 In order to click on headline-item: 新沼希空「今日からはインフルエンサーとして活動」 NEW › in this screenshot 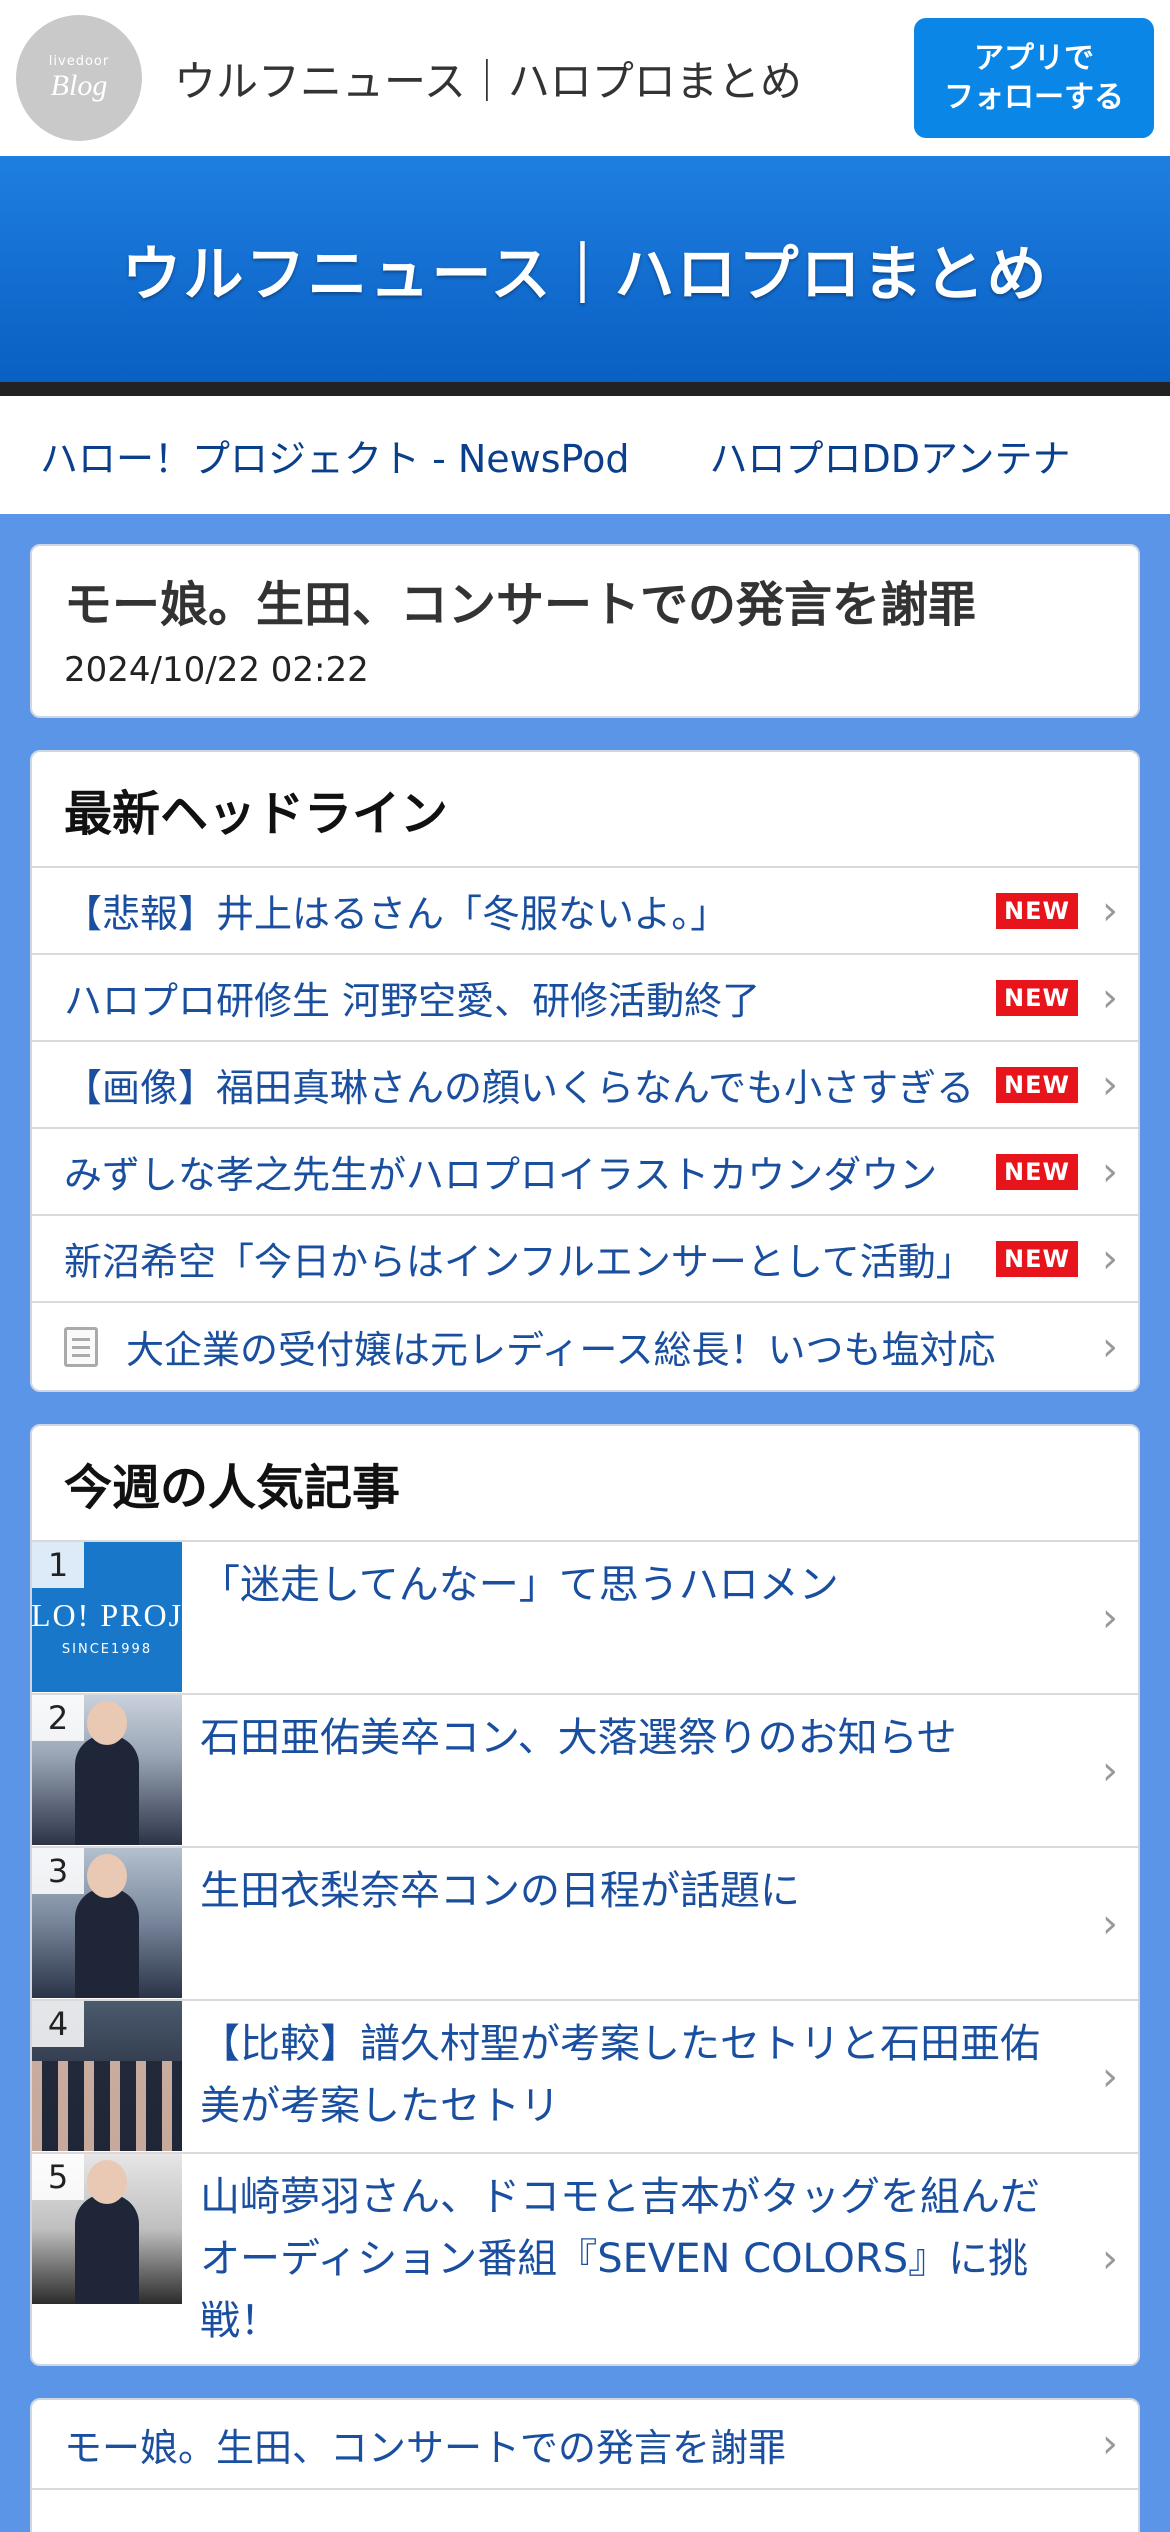, I will do `click(585, 1260)`.